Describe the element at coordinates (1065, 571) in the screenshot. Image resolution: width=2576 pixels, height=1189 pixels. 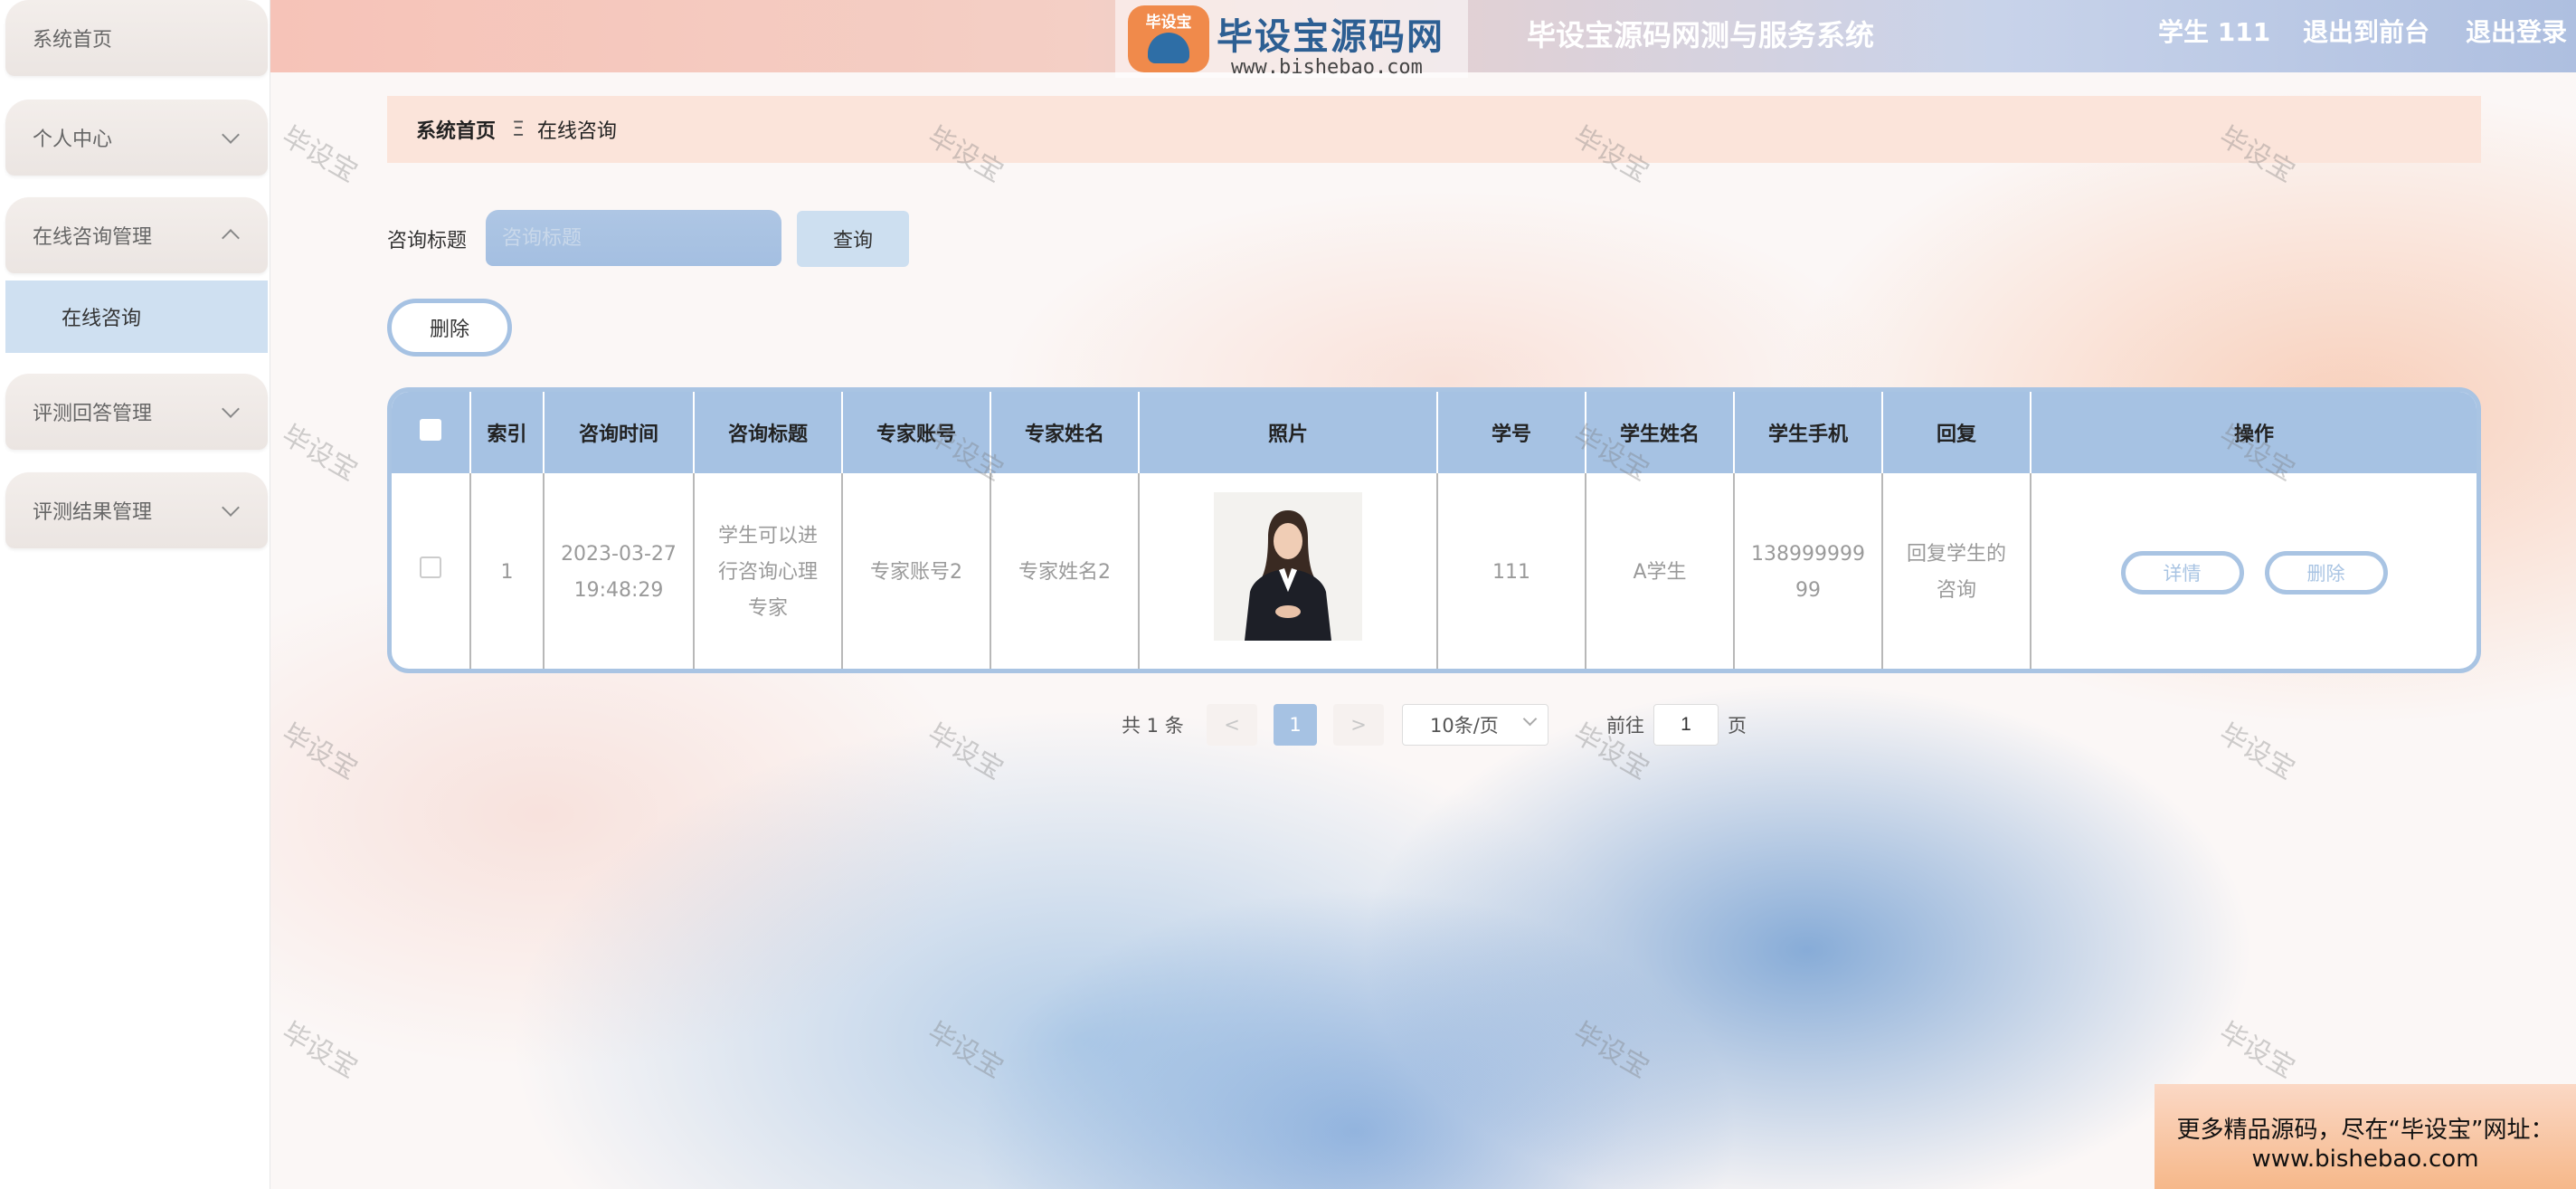
I see `cell-expert-name: 专家姓名2` at that location.